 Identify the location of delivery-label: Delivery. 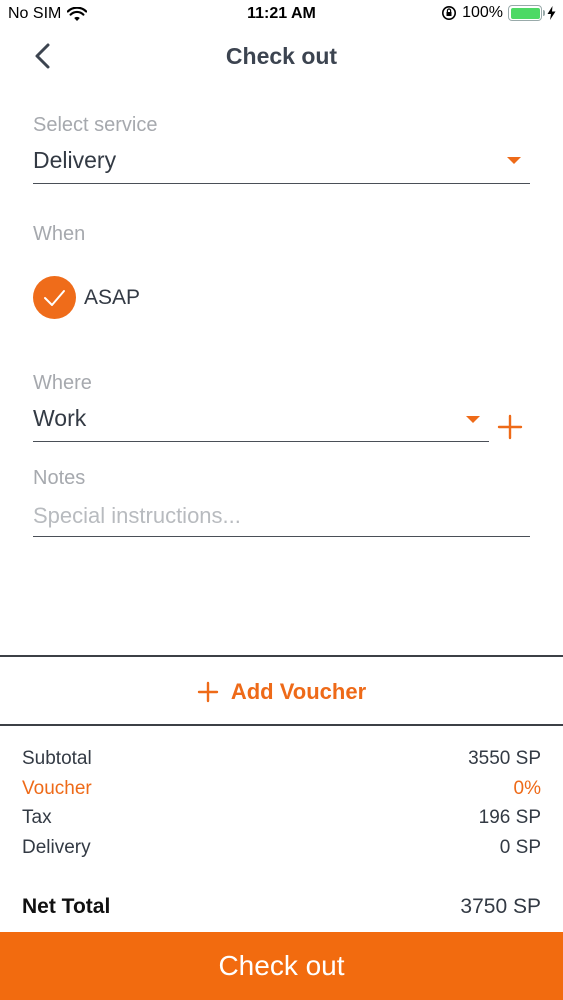
(56, 847).